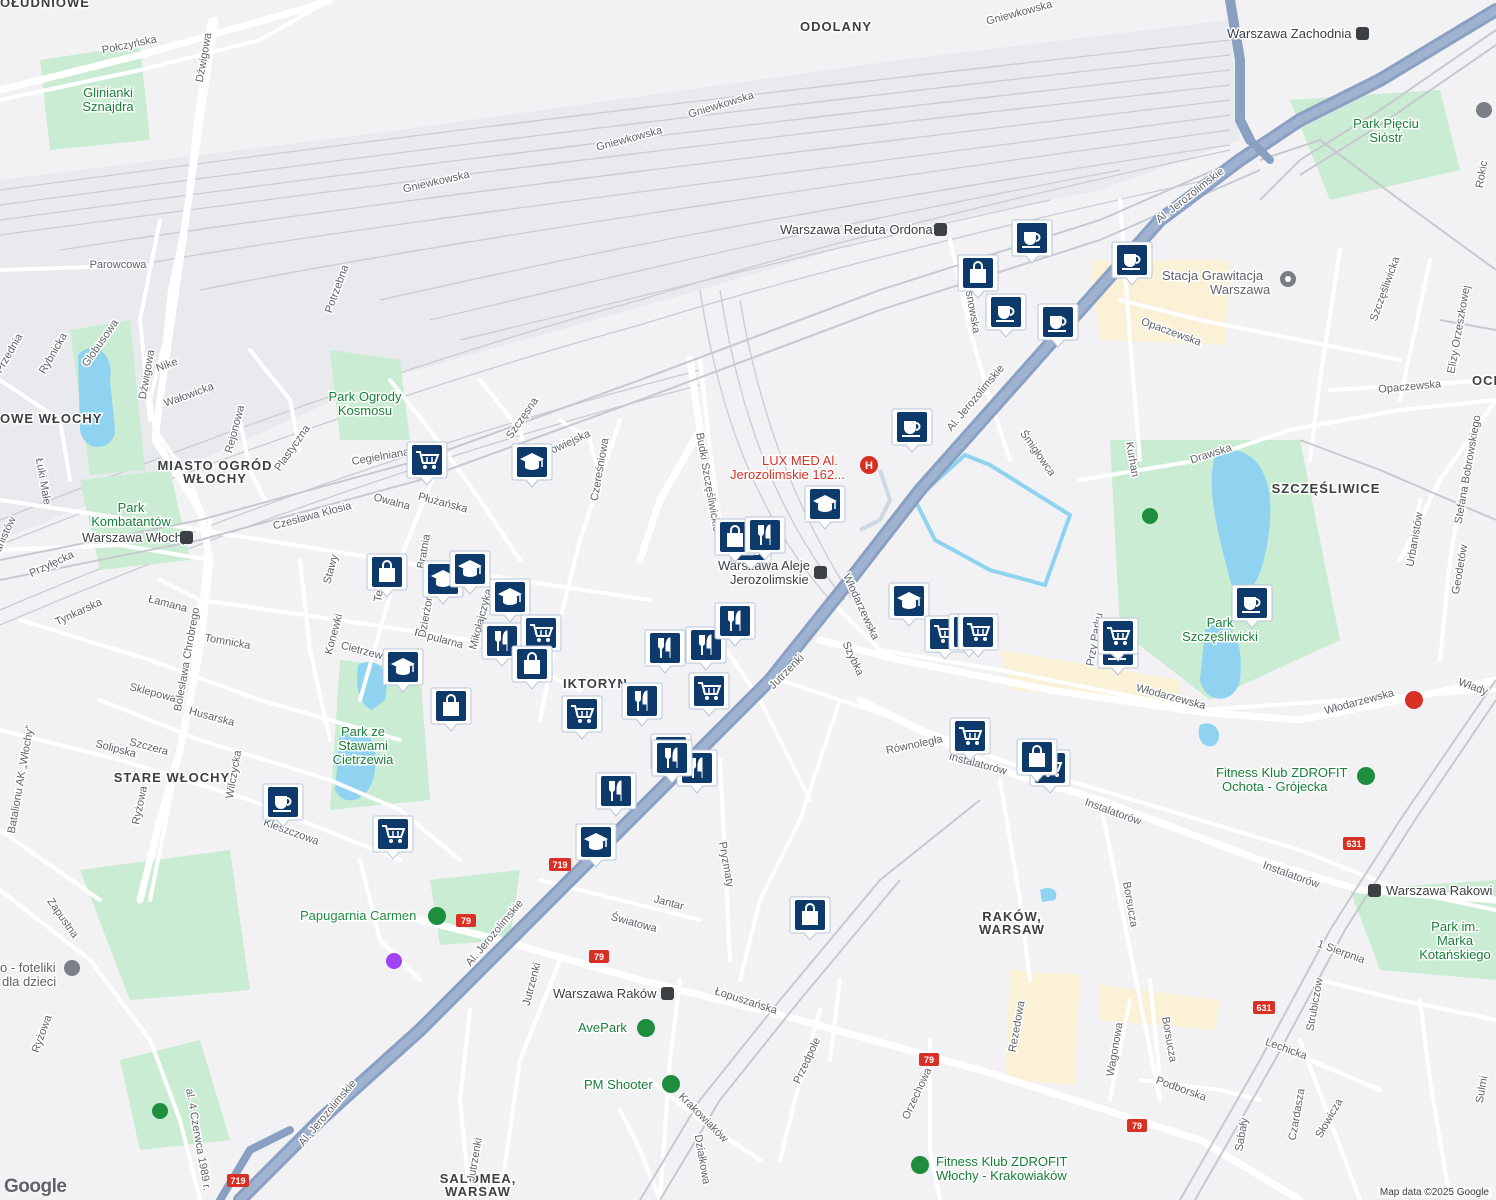 Image resolution: width=1496 pixels, height=1200 pixels. What do you see at coordinates (769, 579) in the screenshot?
I see `svg-text: Jerozolimskie` at bounding box center [769, 579].